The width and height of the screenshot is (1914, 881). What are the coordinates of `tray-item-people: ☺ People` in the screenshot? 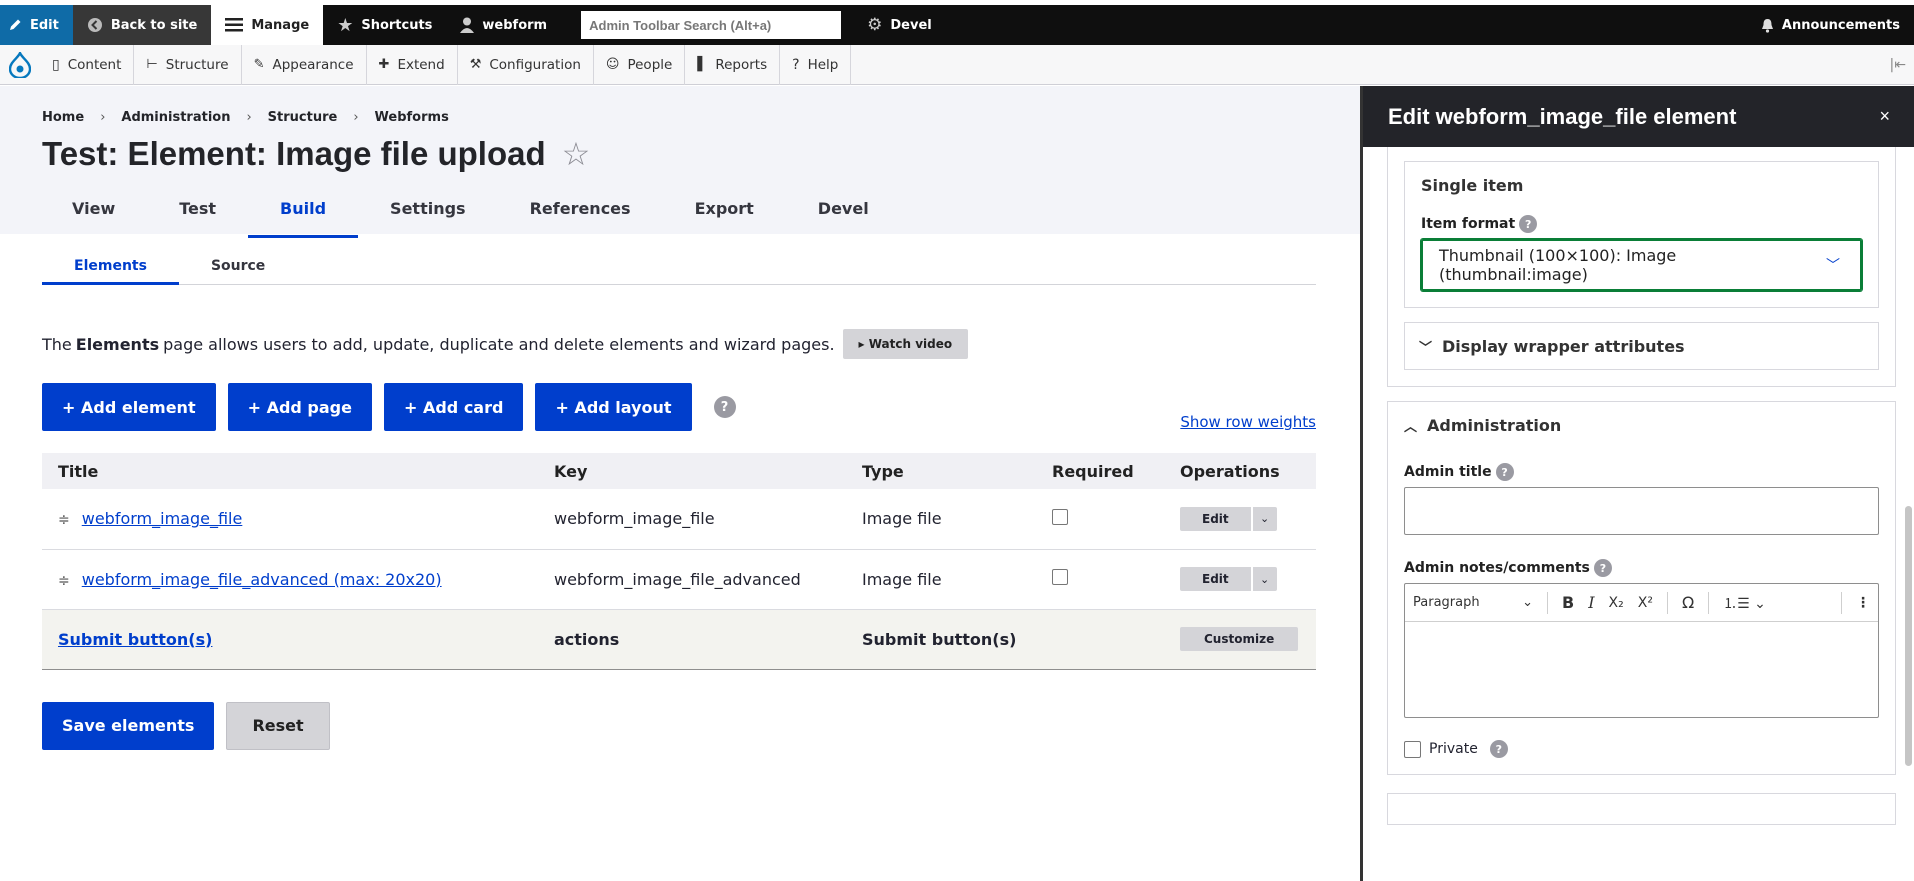 It's located at (640, 64).